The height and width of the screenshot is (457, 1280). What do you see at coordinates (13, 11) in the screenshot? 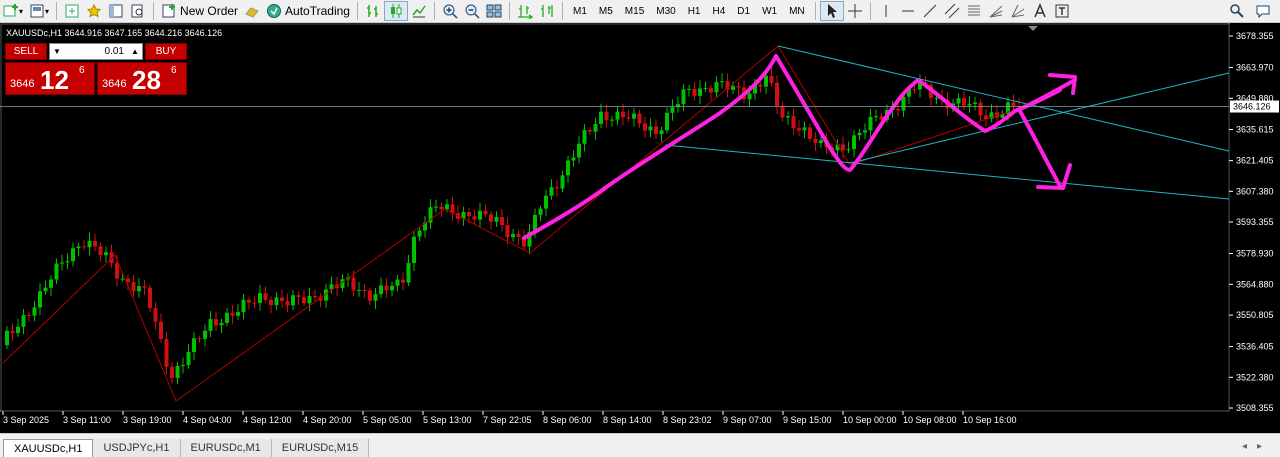
I see `new-chart-button: ▾` at bounding box center [13, 11].